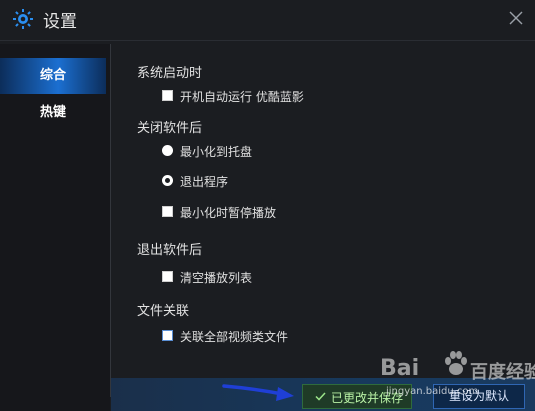  I want to click on section-title-file-assoc: 文件关联, so click(163, 311).